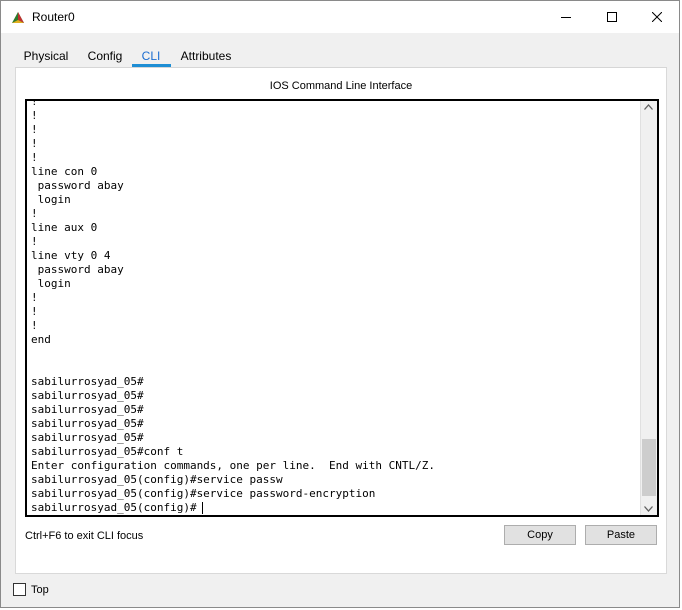 This screenshot has height=610, width=682. Describe the element at coordinates (649, 467) in the screenshot. I see `scrollbar-thumb` at that location.